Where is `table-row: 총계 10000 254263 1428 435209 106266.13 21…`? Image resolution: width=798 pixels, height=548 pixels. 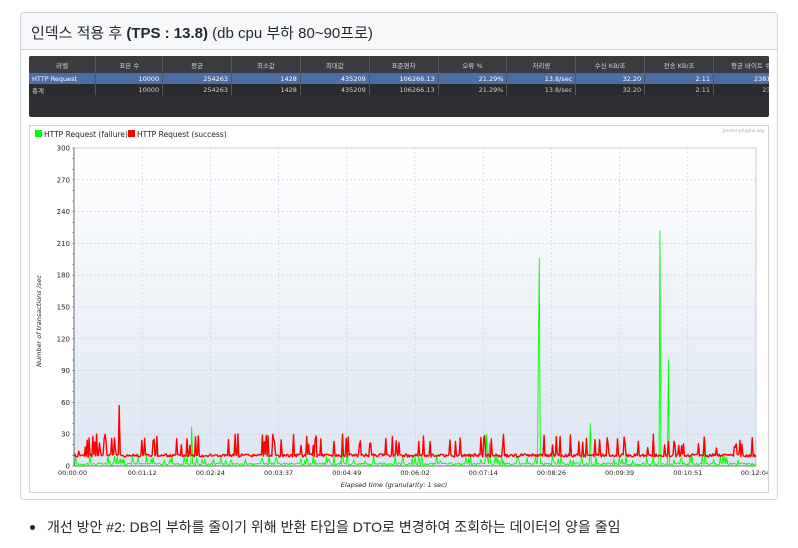 table-row: 총계 10000 254263 1428 435209 106266.13 21… is located at coordinates (399, 89).